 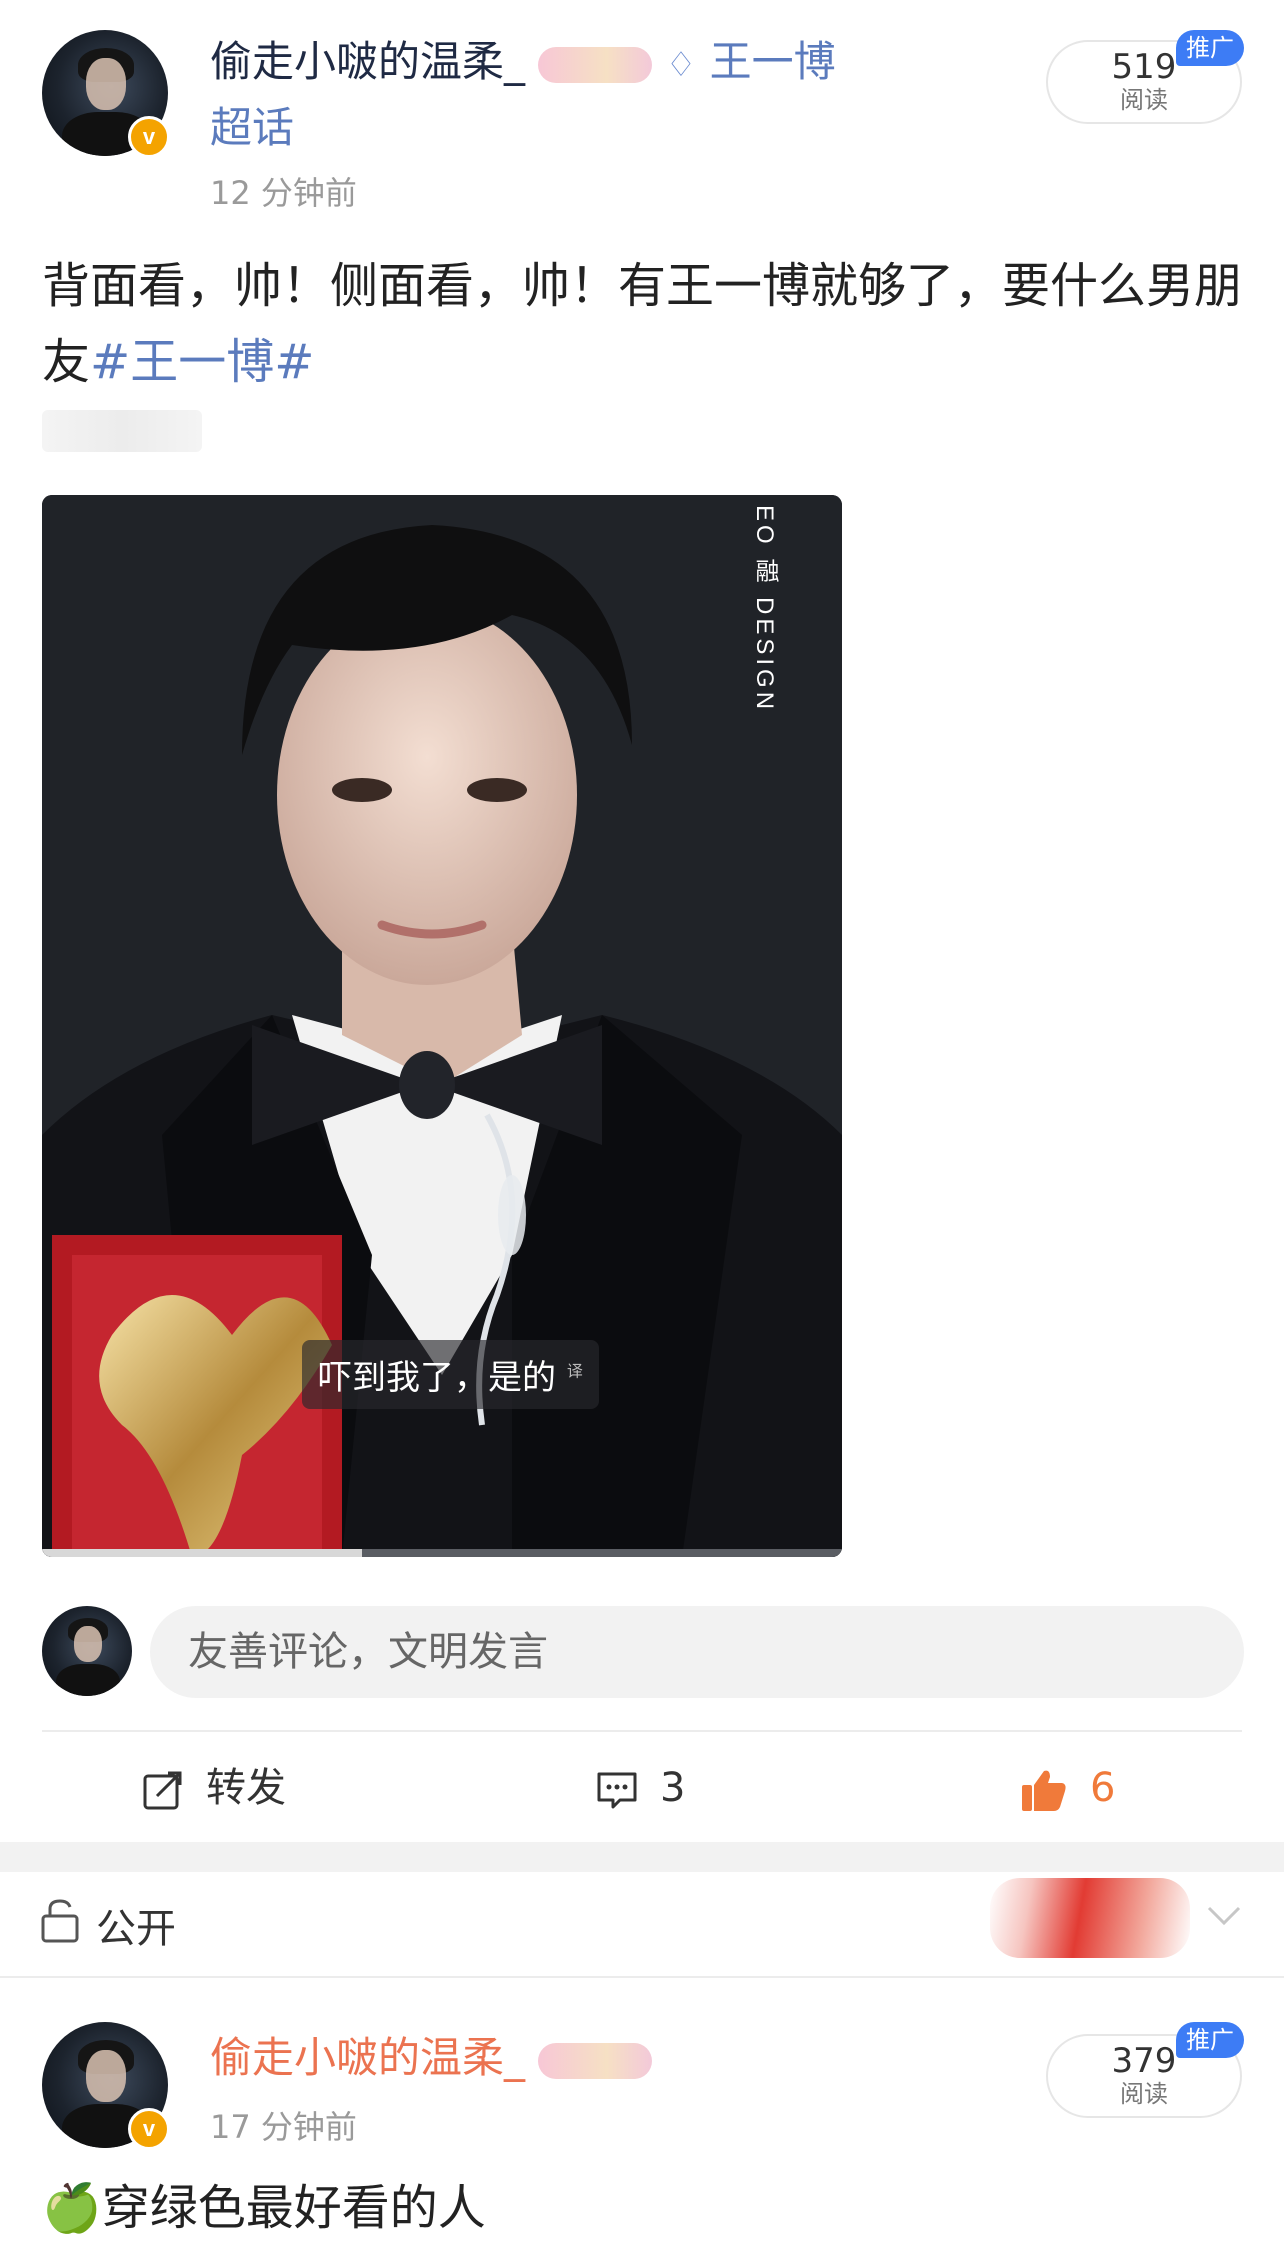 What do you see at coordinates (640, 1788) in the screenshot?
I see `comment-button: 3` at bounding box center [640, 1788].